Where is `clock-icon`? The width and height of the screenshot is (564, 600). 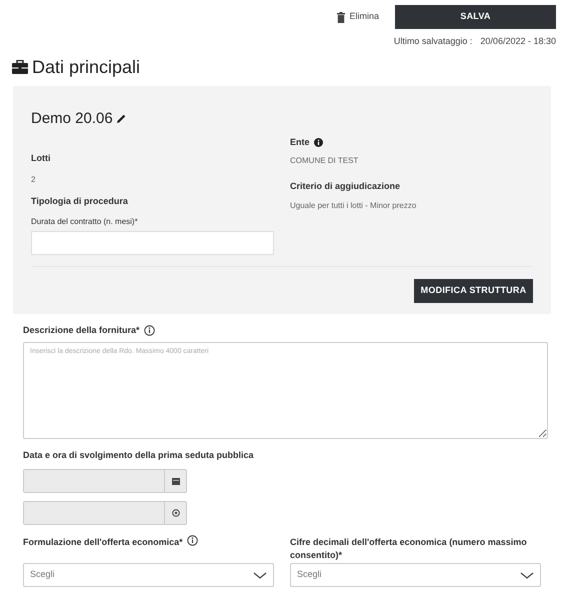
clock-icon is located at coordinates (176, 513).